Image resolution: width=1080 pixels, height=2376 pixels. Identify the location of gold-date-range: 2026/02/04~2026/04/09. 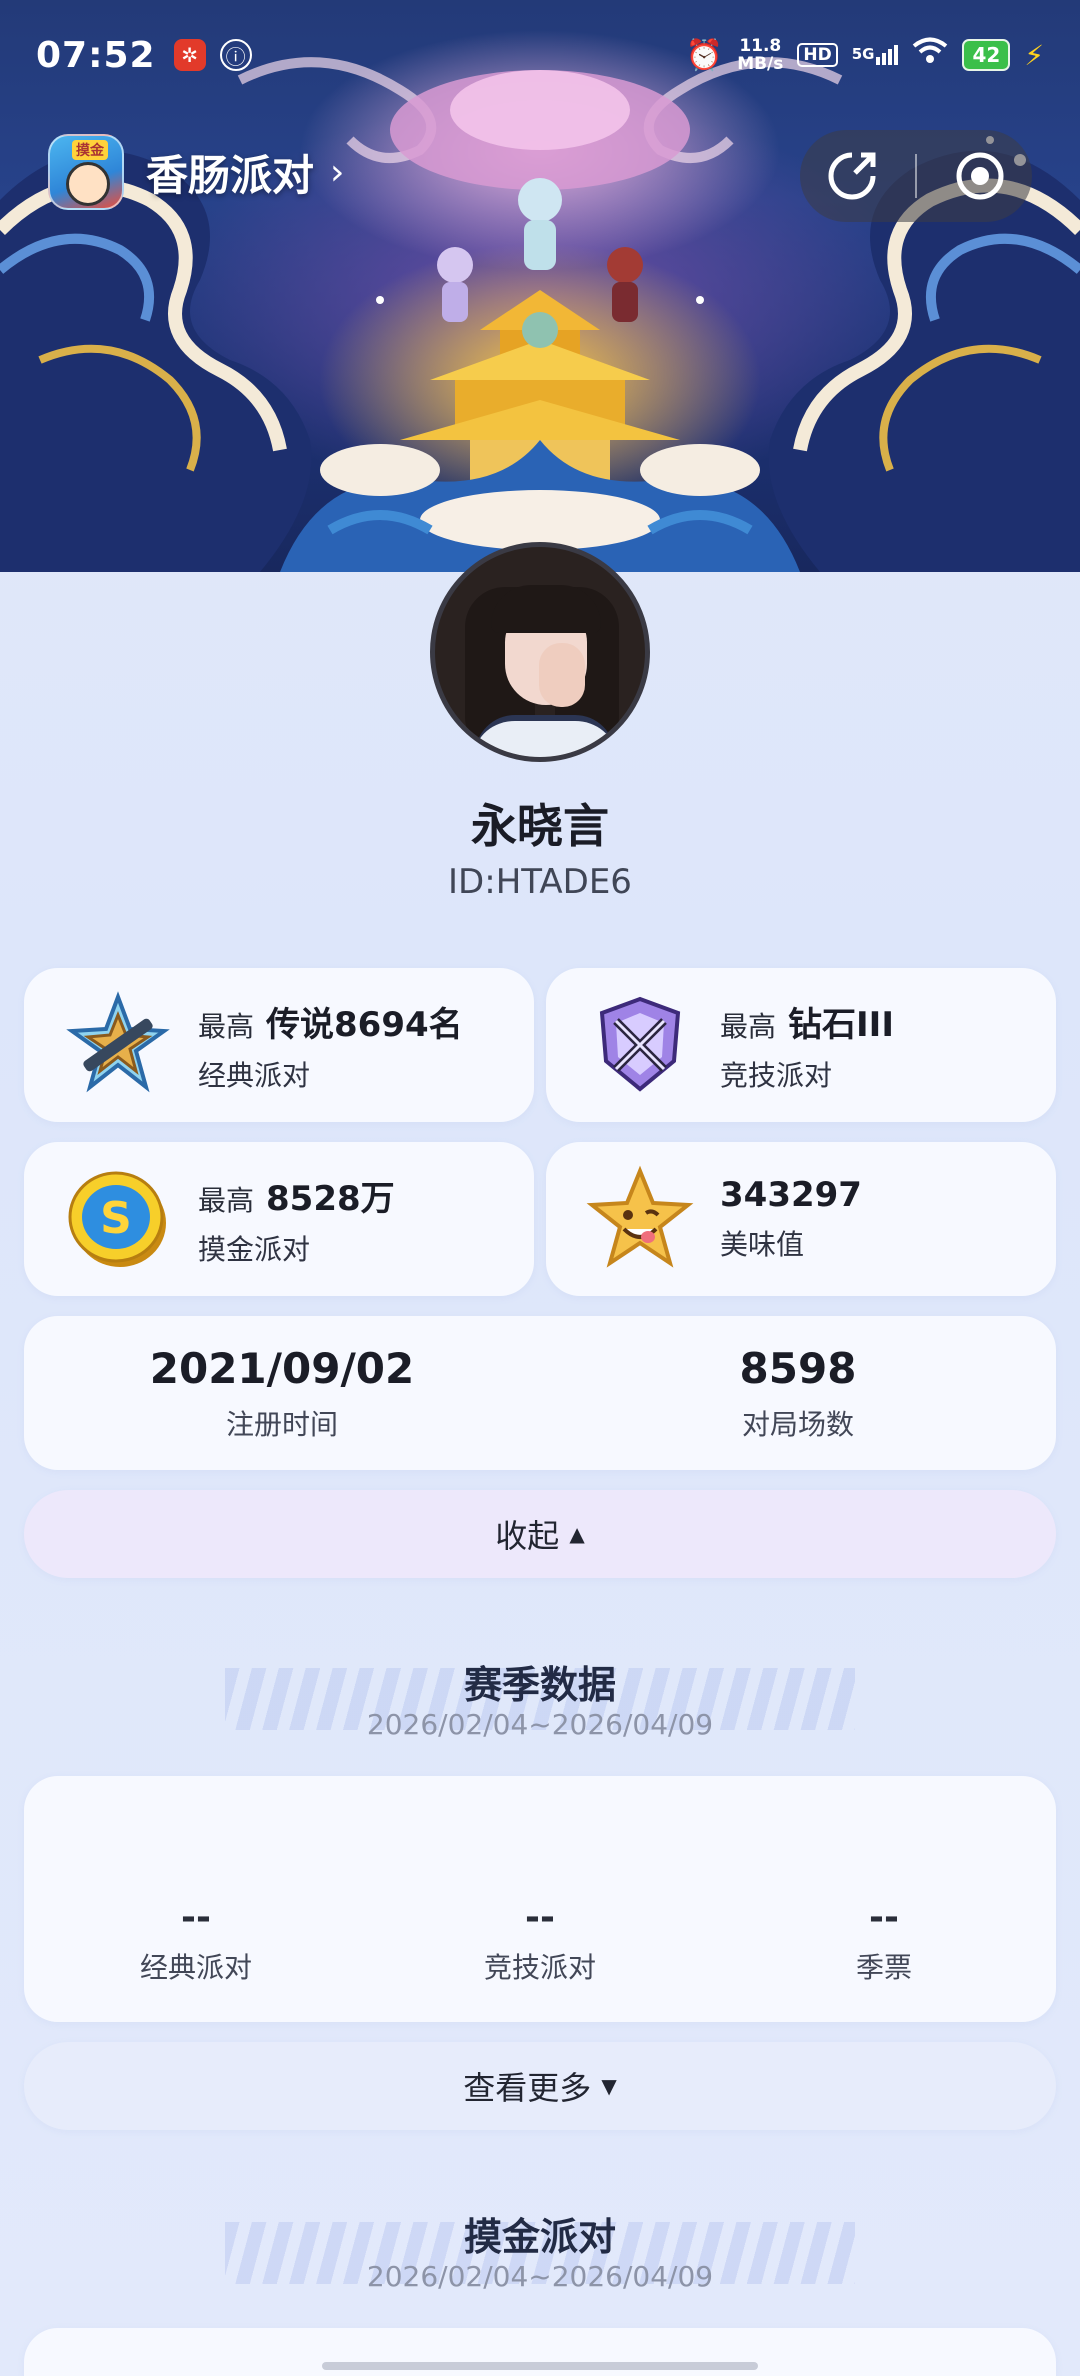
(540, 2276).